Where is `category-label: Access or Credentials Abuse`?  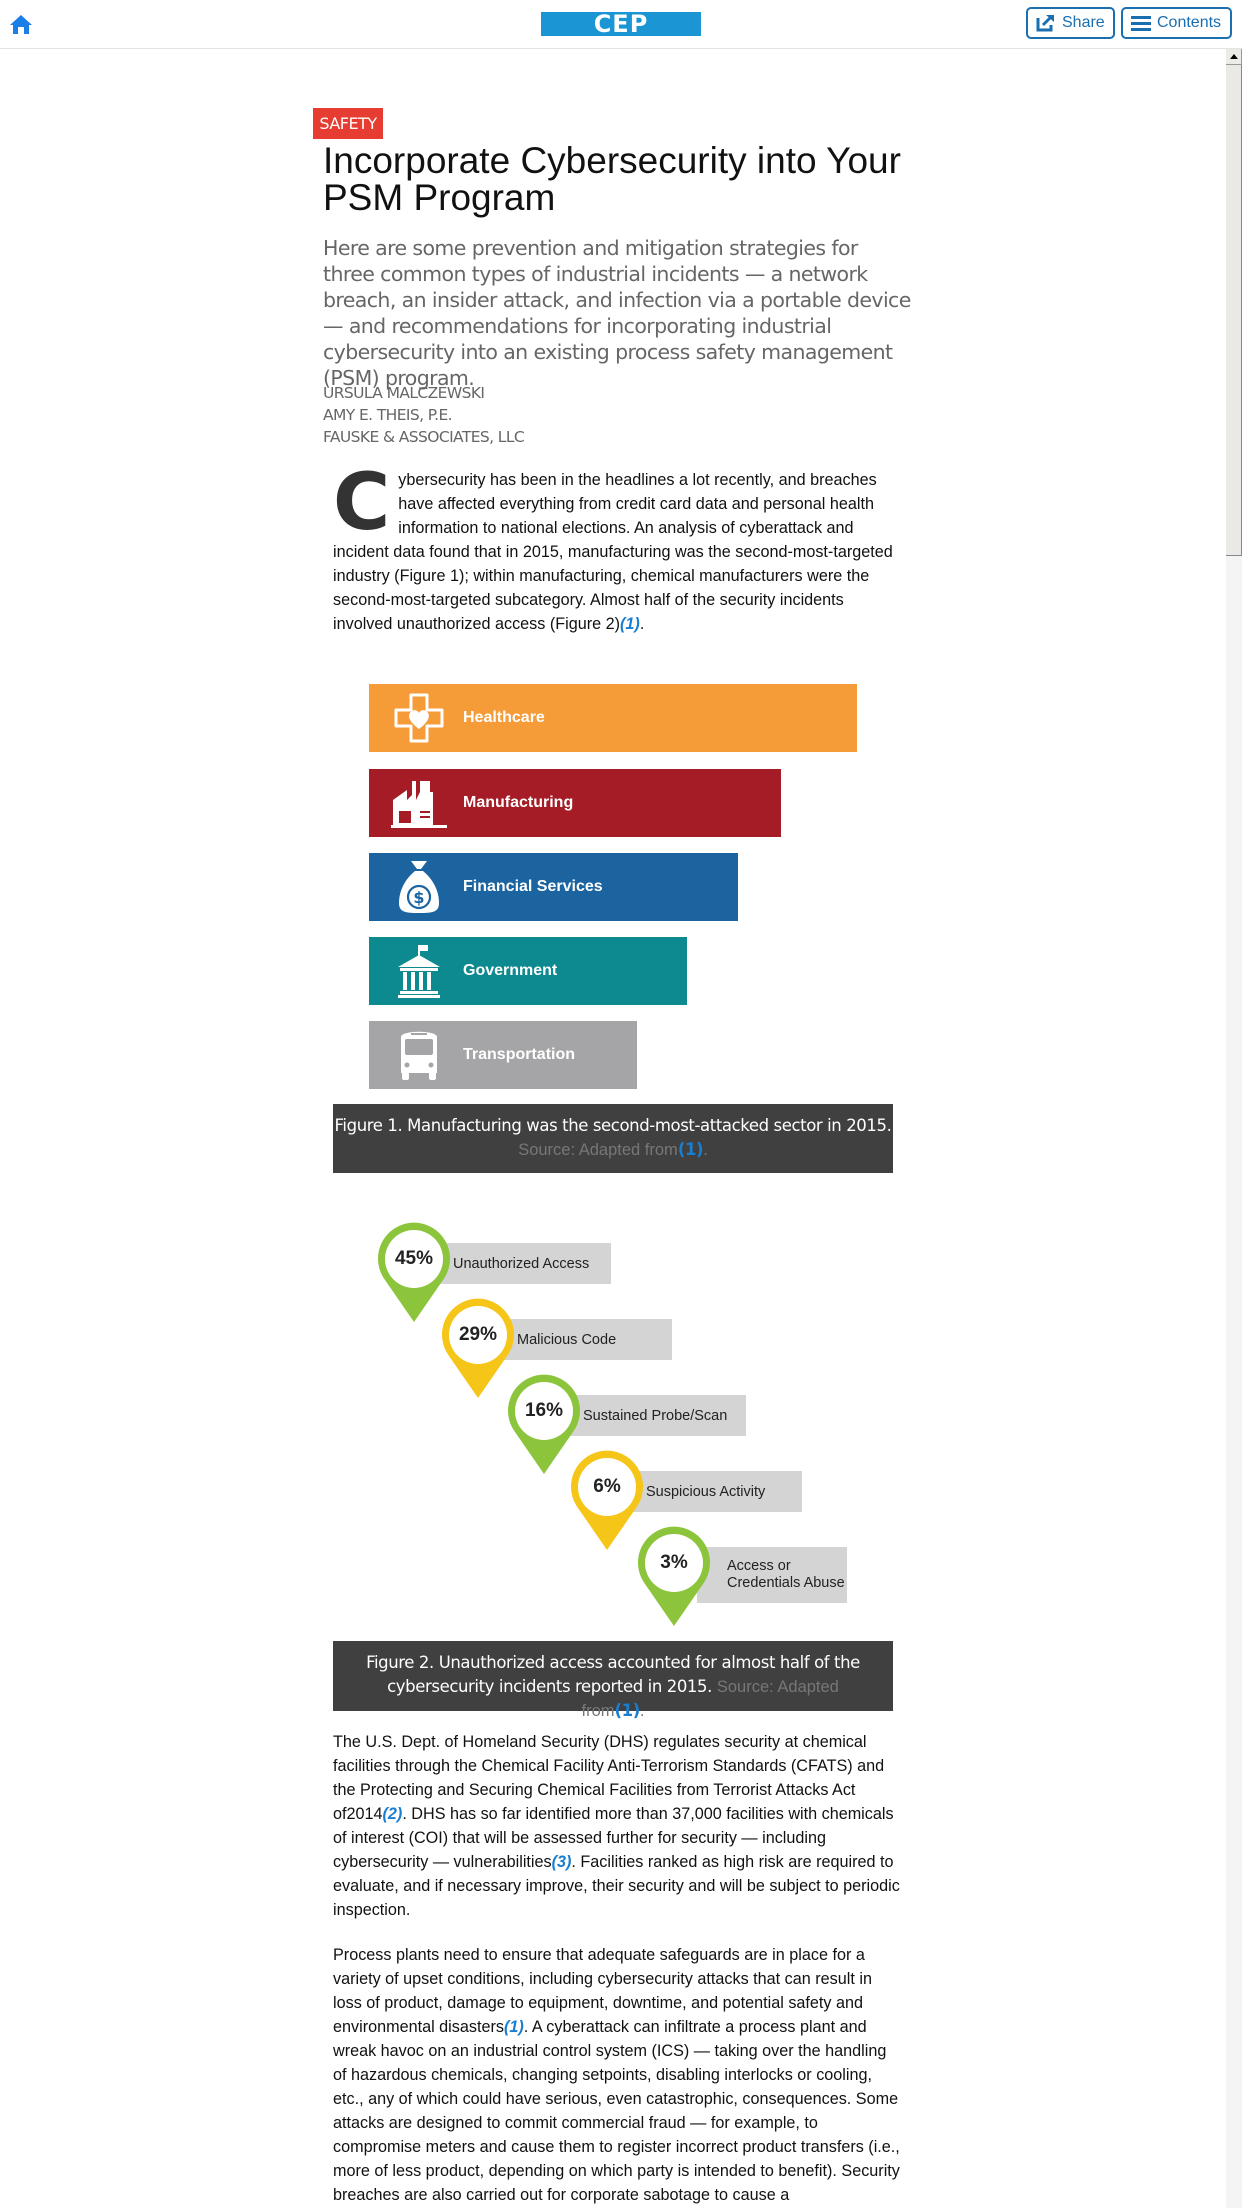 category-label: Access or Credentials Abuse is located at coordinates (786, 1574).